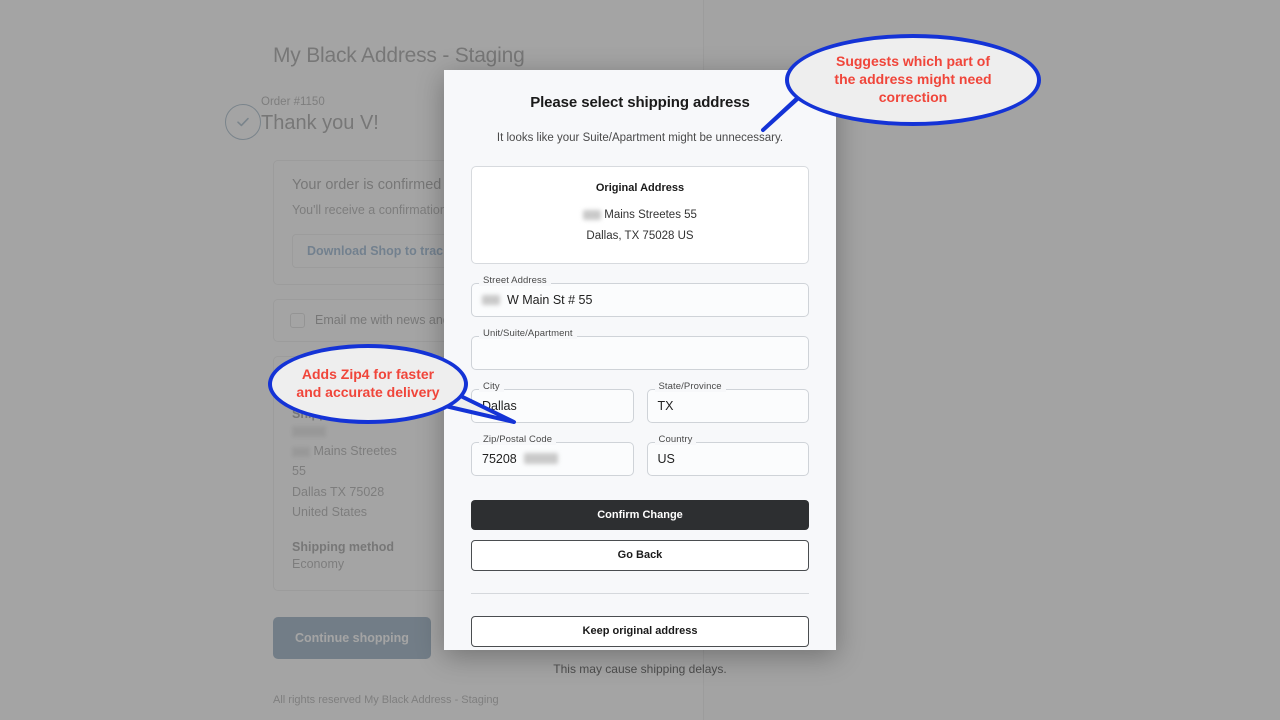 The height and width of the screenshot is (720, 1280). Describe the element at coordinates (640, 514) in the screenshot. I see `confirm-change-button: Confirm Change` at that location.